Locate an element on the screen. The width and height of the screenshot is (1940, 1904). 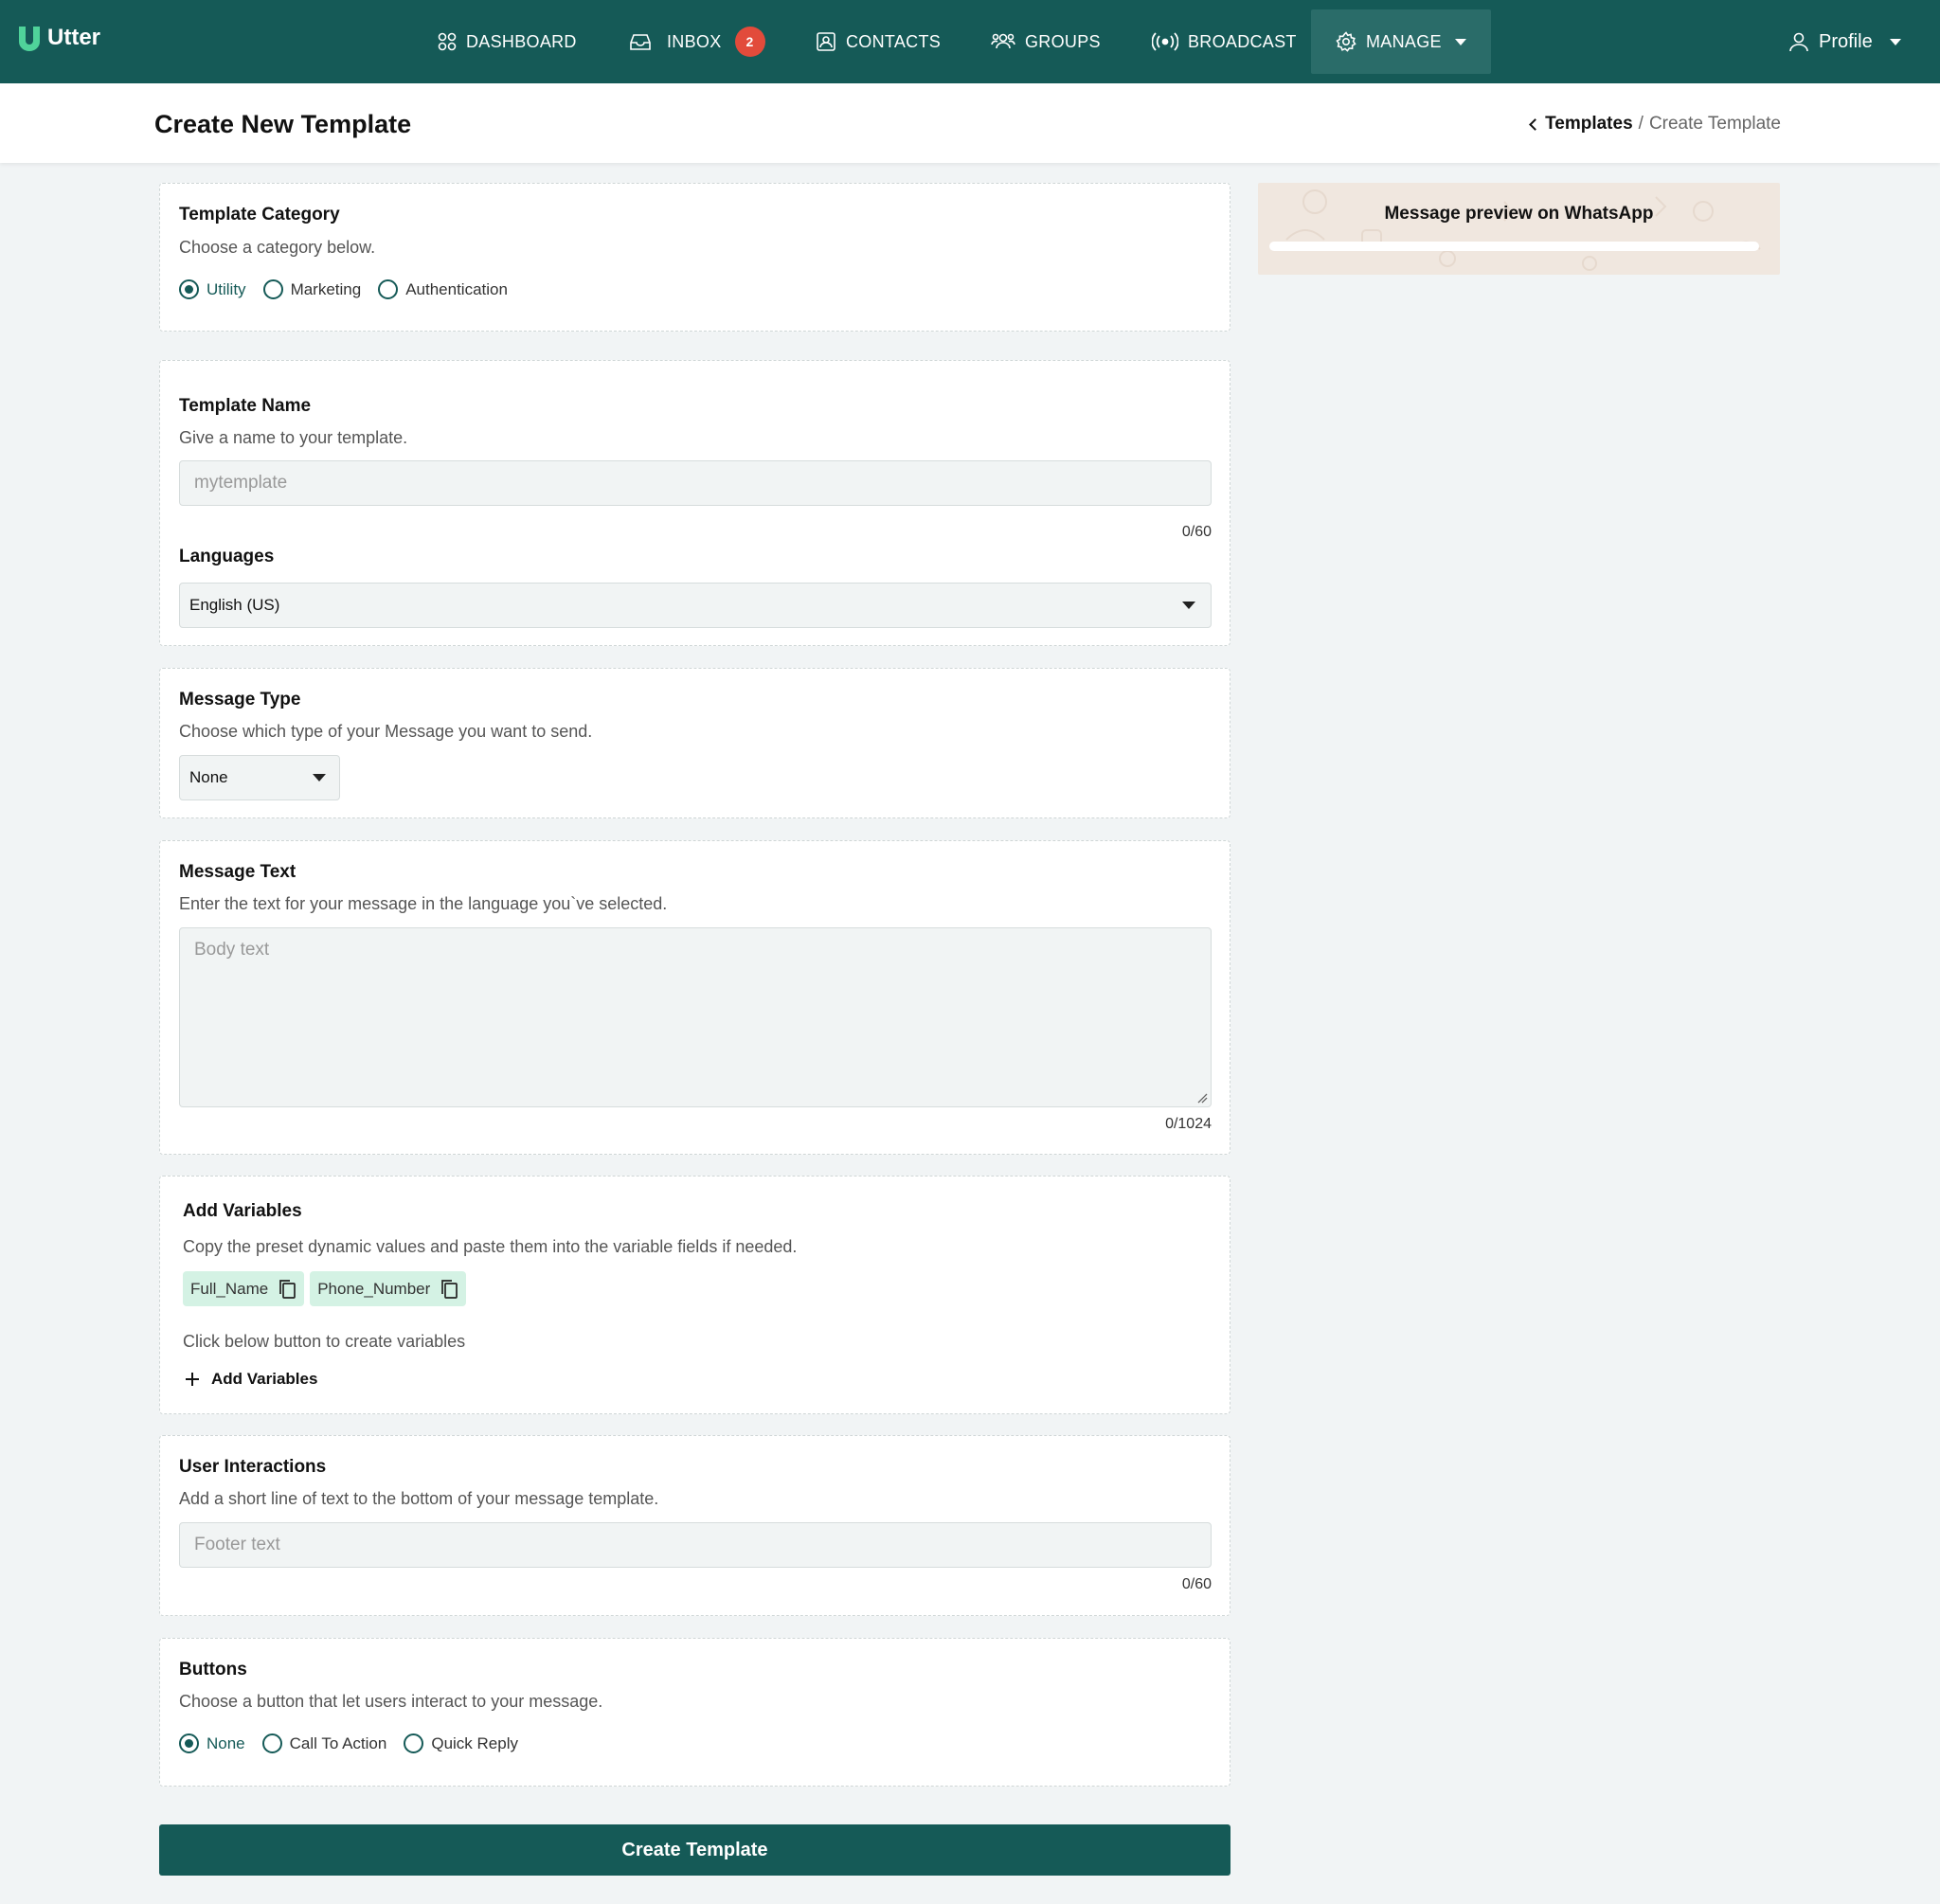
nav-inbox: INBOX 2 is located at coordinates (697, 41).